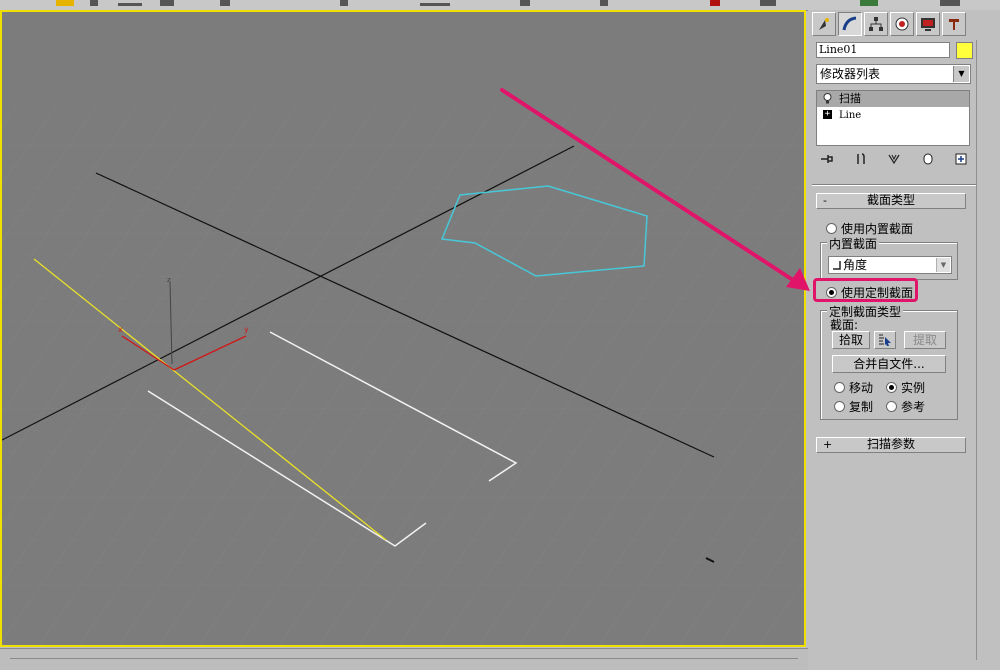 This screenshot has width=1000, height=670. I want to click on plus-expand-icon: +, so click(827, 114).